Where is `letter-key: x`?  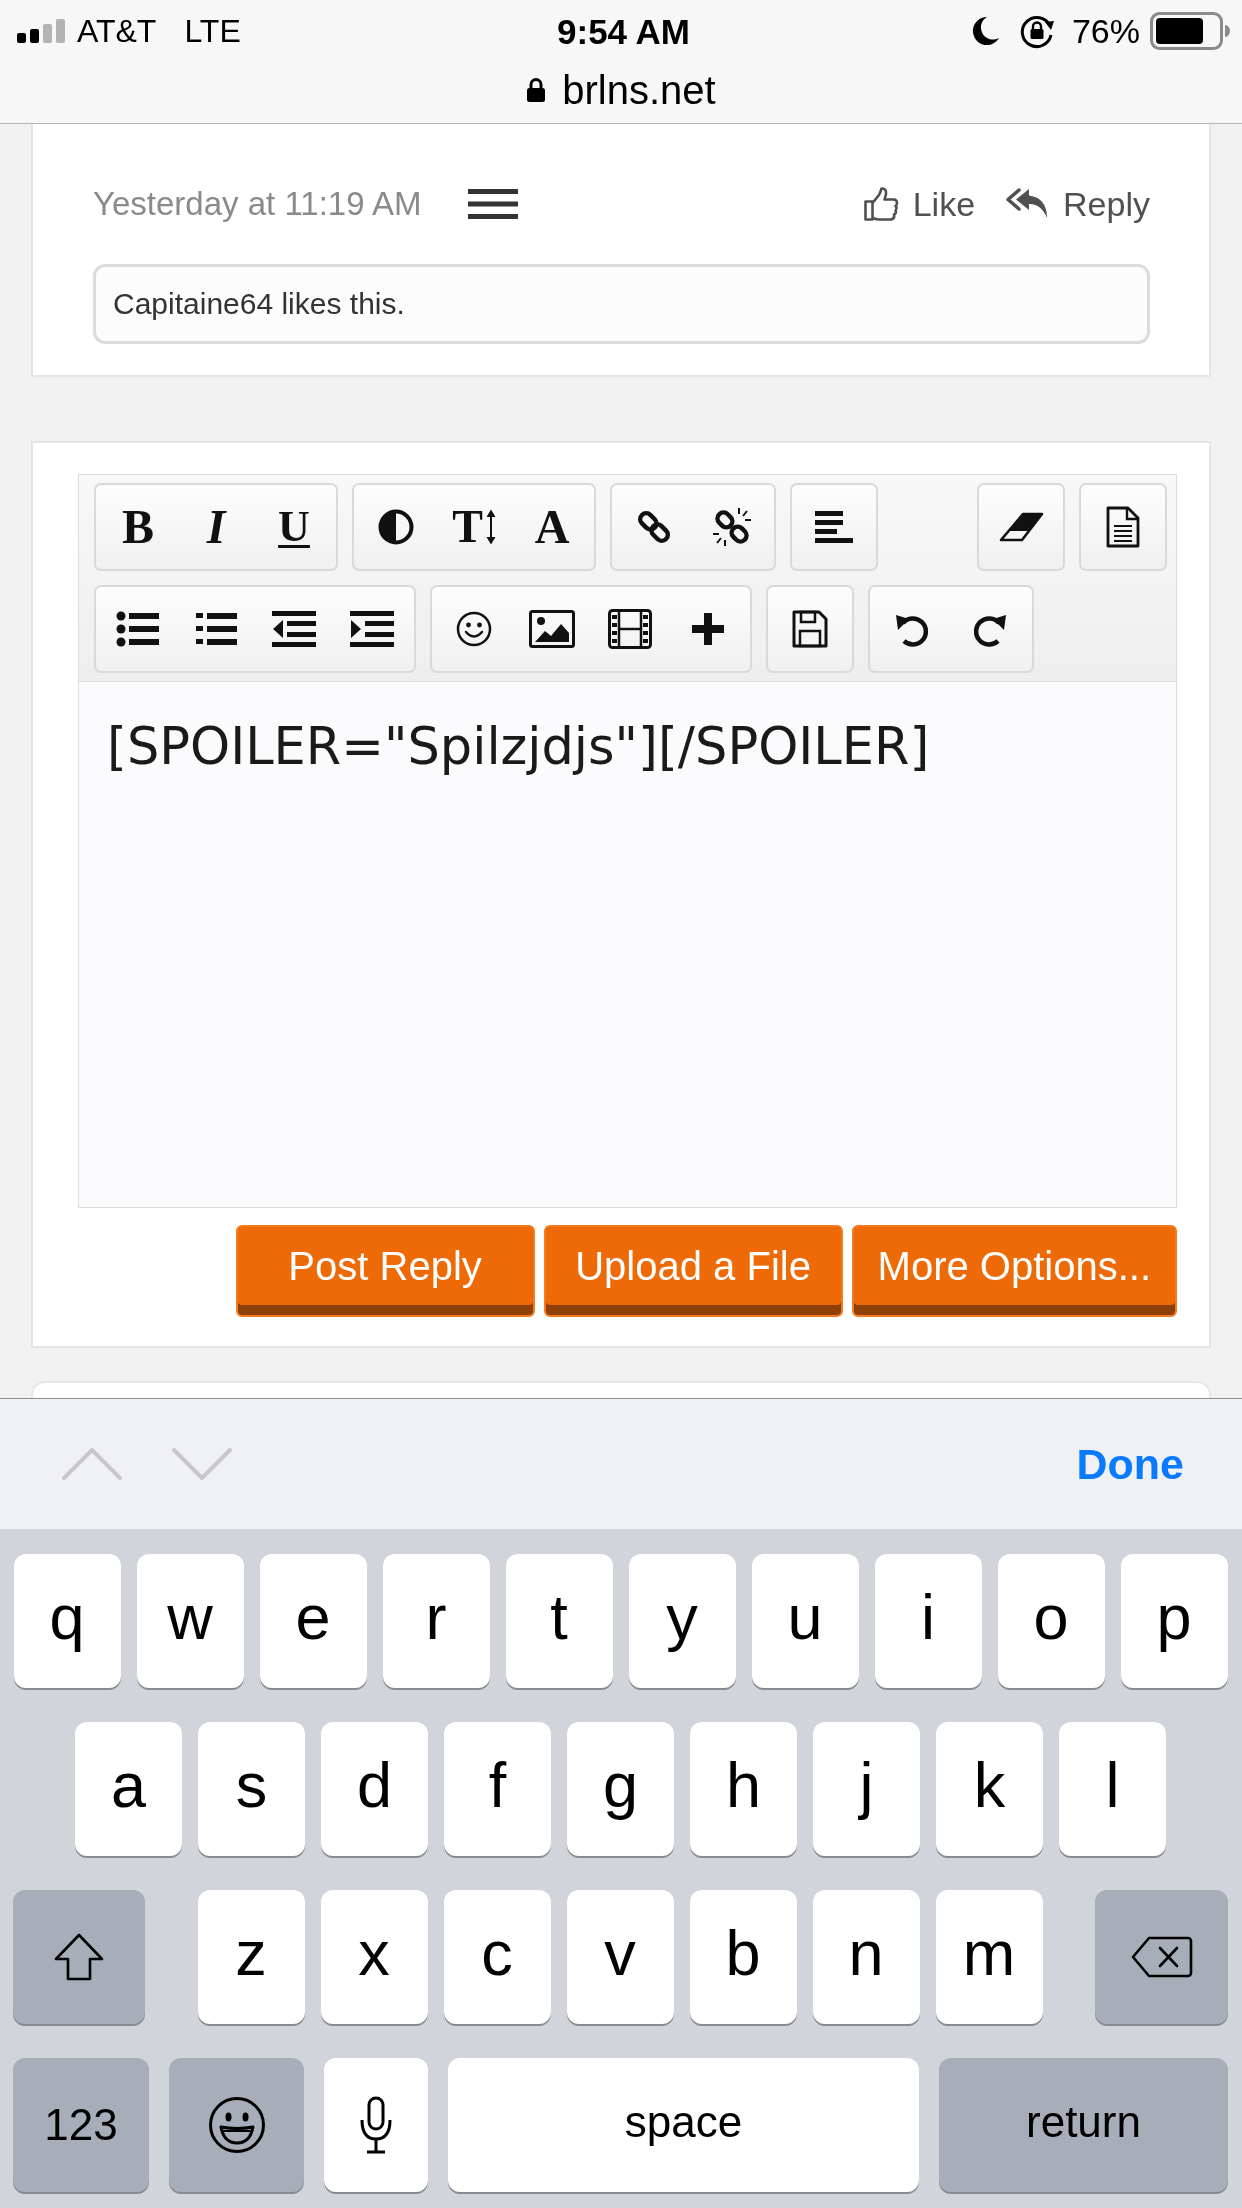
letter-key: x is located at coordinates (374, 1957).